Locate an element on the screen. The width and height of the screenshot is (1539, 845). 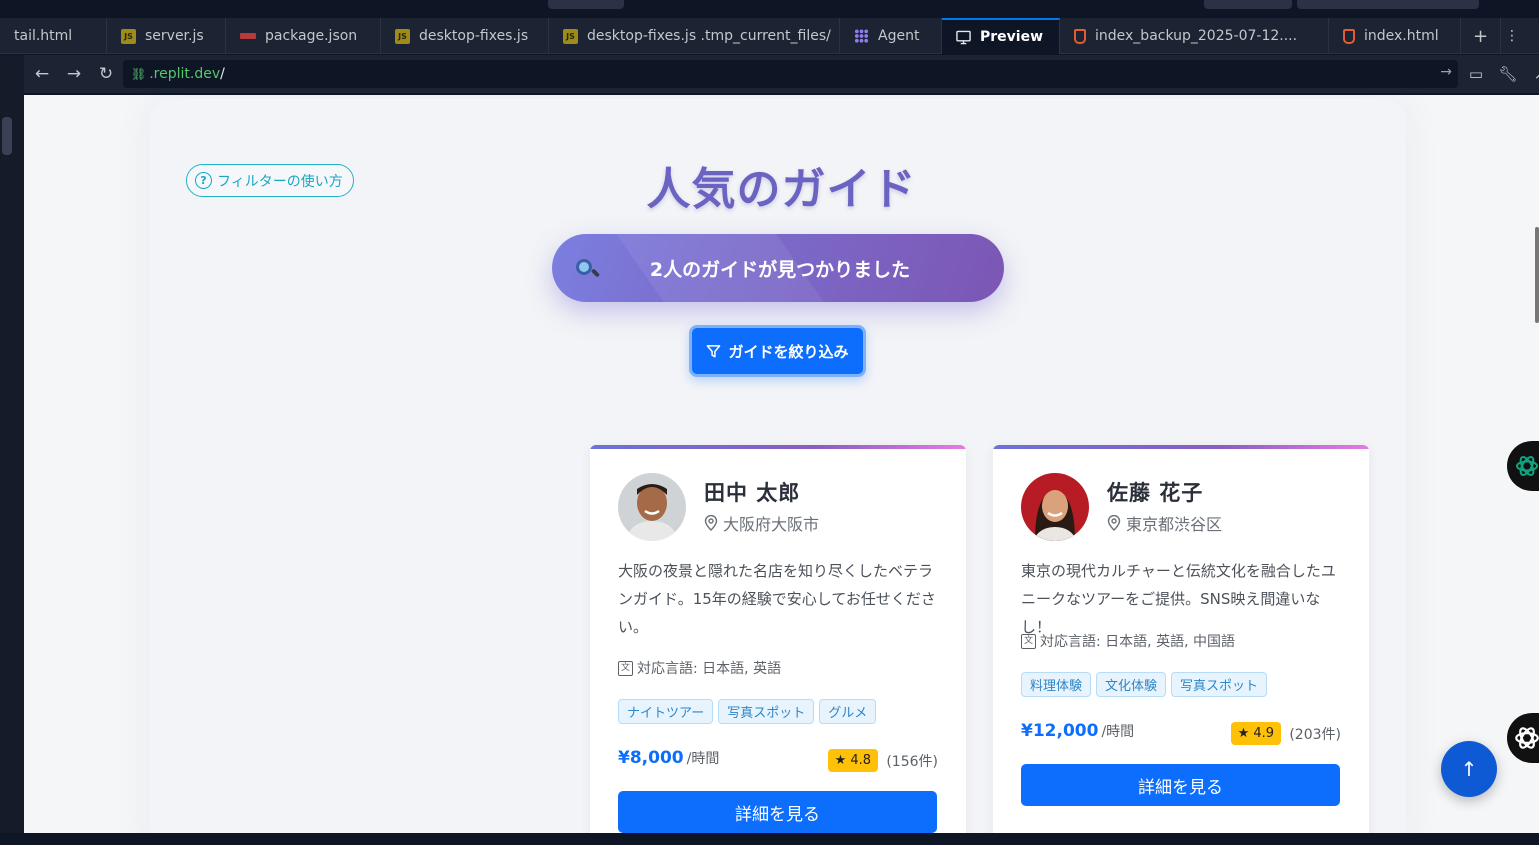
monitor-icon is located at coordinates (963, 37).